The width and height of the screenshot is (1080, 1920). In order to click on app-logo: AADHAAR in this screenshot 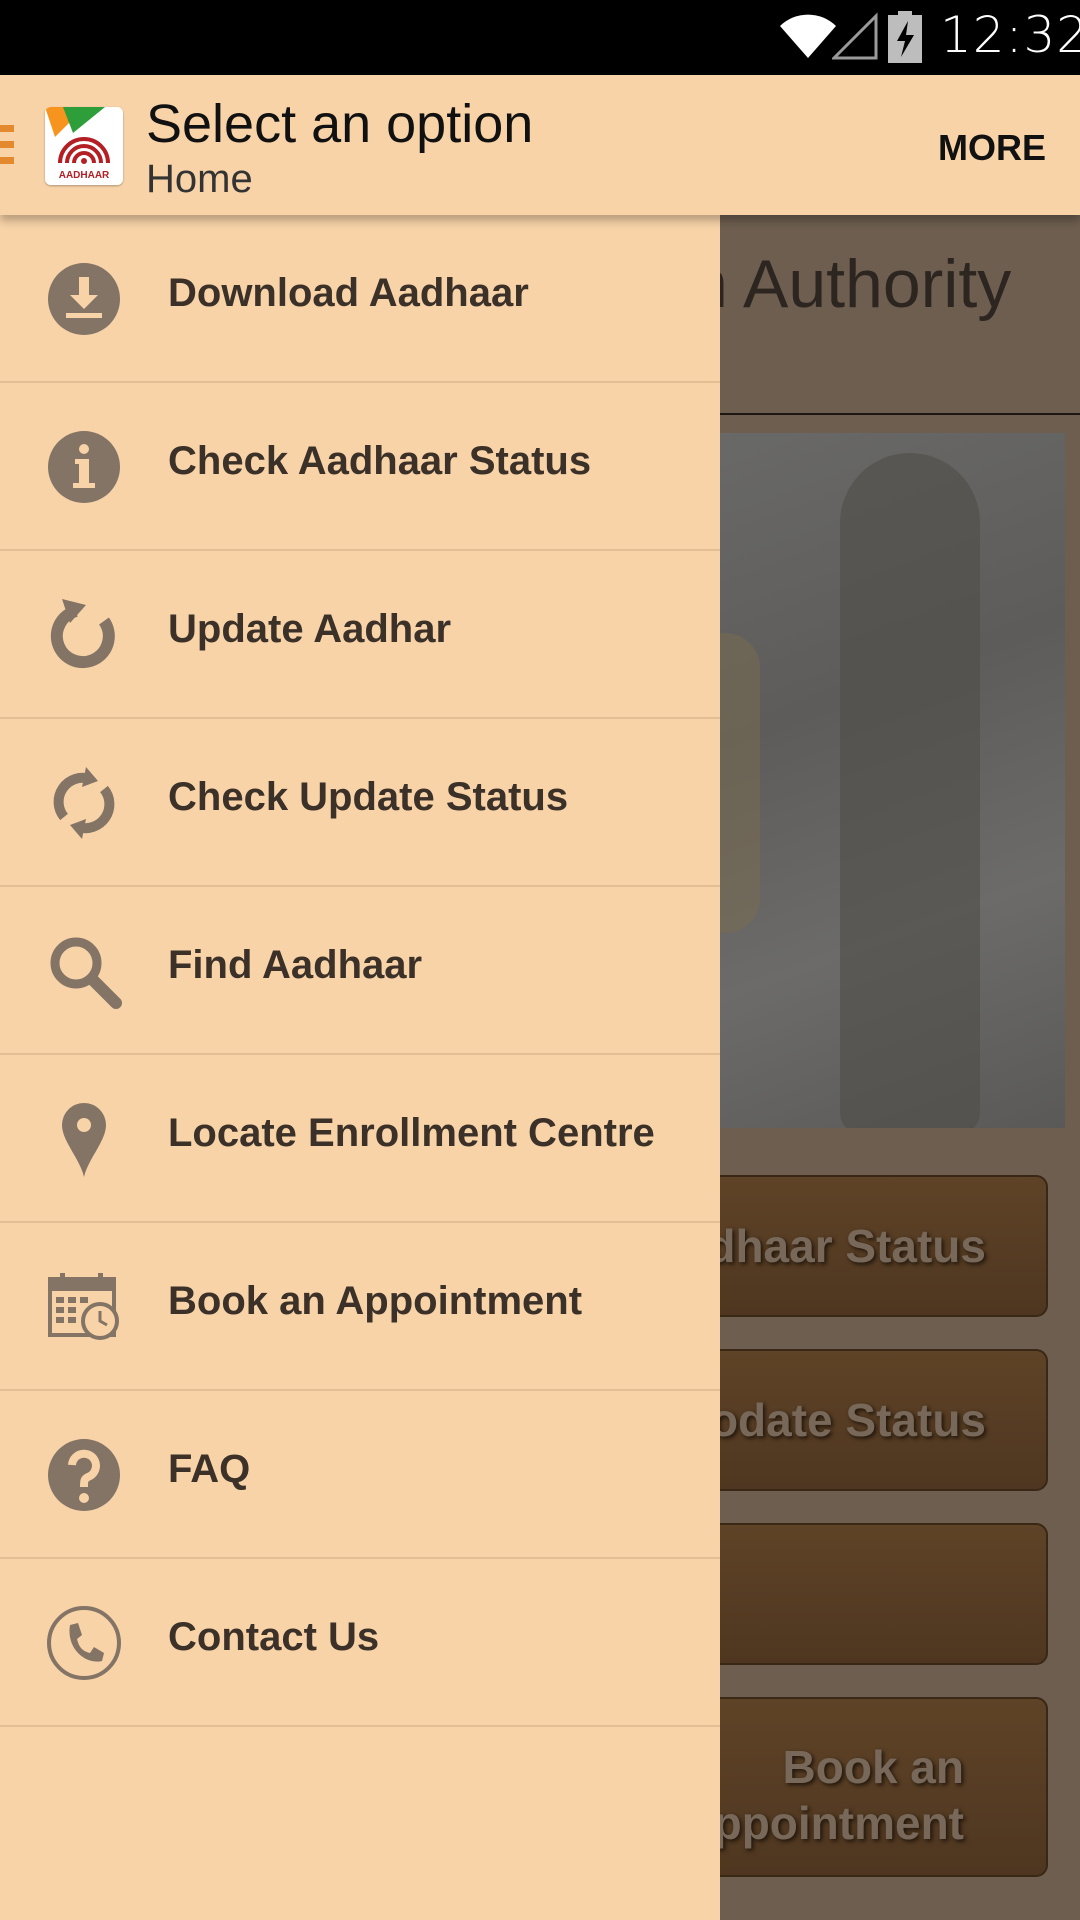, I will do `click(84, 146)`.